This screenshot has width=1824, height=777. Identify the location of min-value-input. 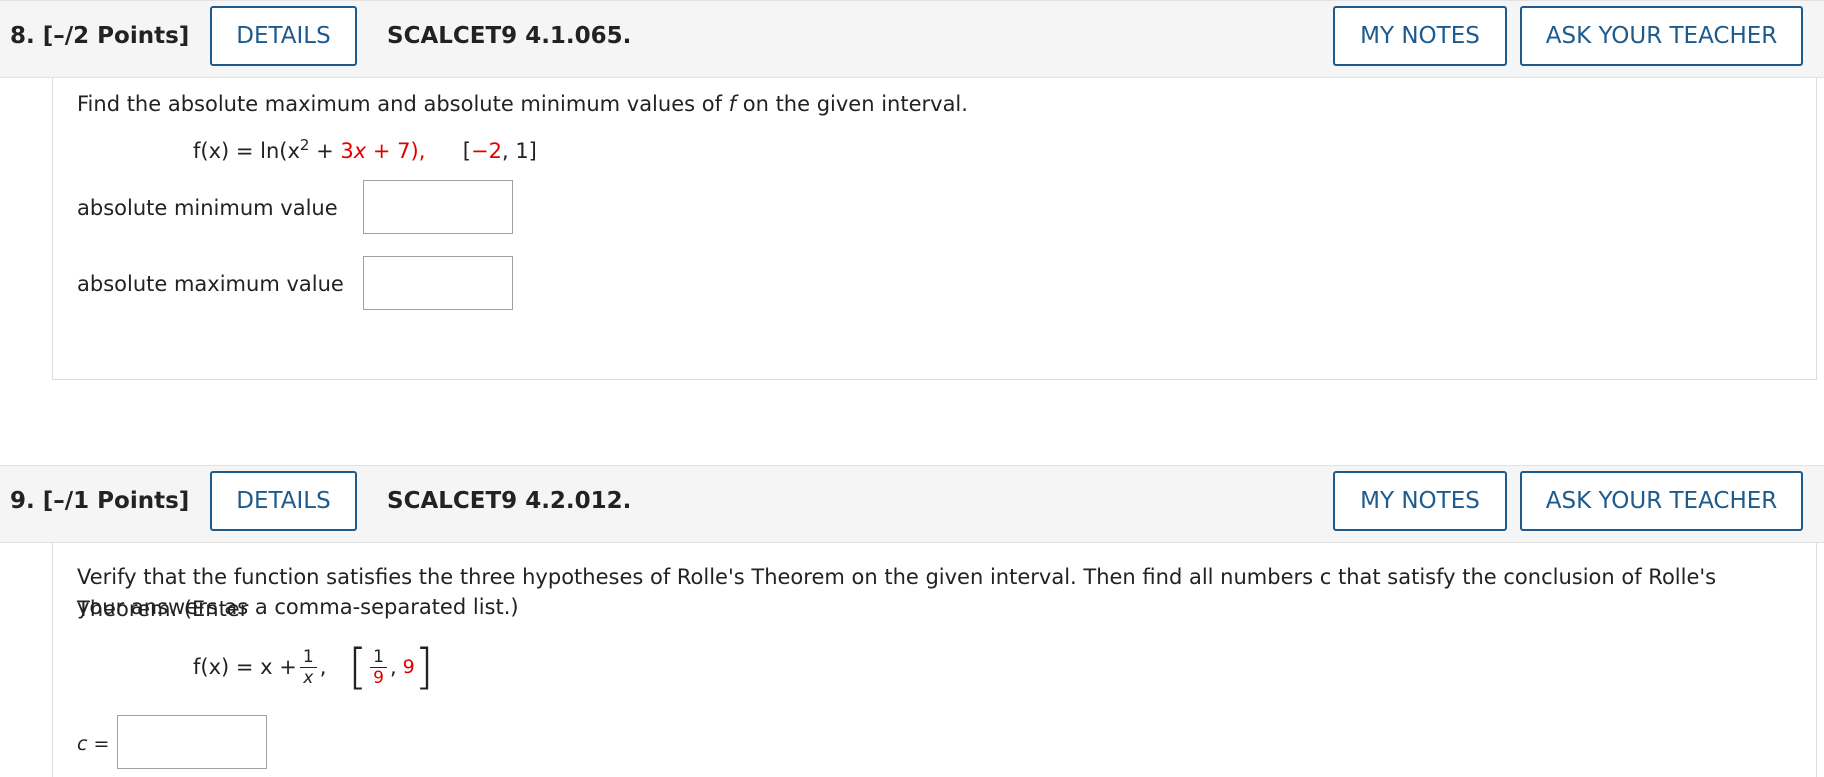
(438, 207).